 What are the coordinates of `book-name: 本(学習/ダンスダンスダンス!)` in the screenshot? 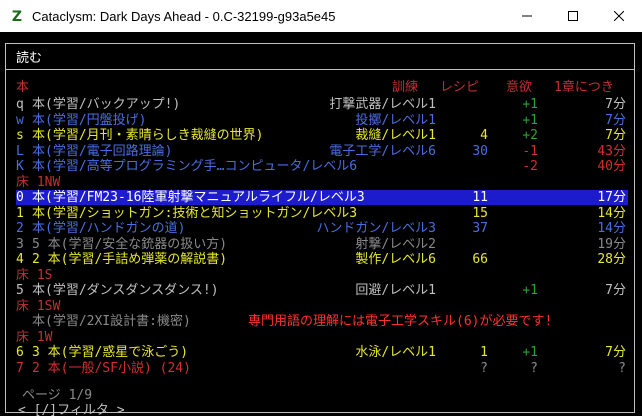 It's located at (125, 290).